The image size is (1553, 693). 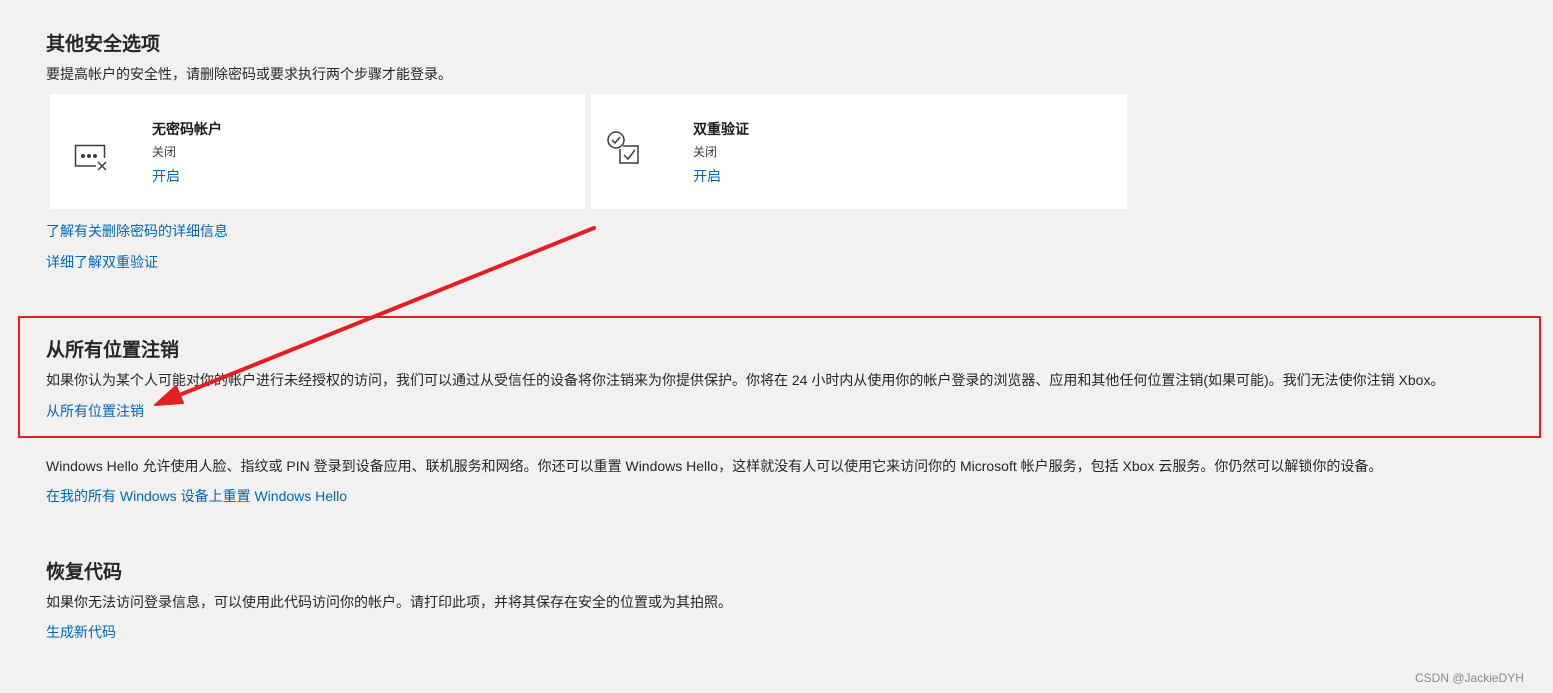 What do you see at coordinates (84, 572) in the screenshot?
I see `recovery-code-title: 恢复代码` at bounding box center [84, 572].